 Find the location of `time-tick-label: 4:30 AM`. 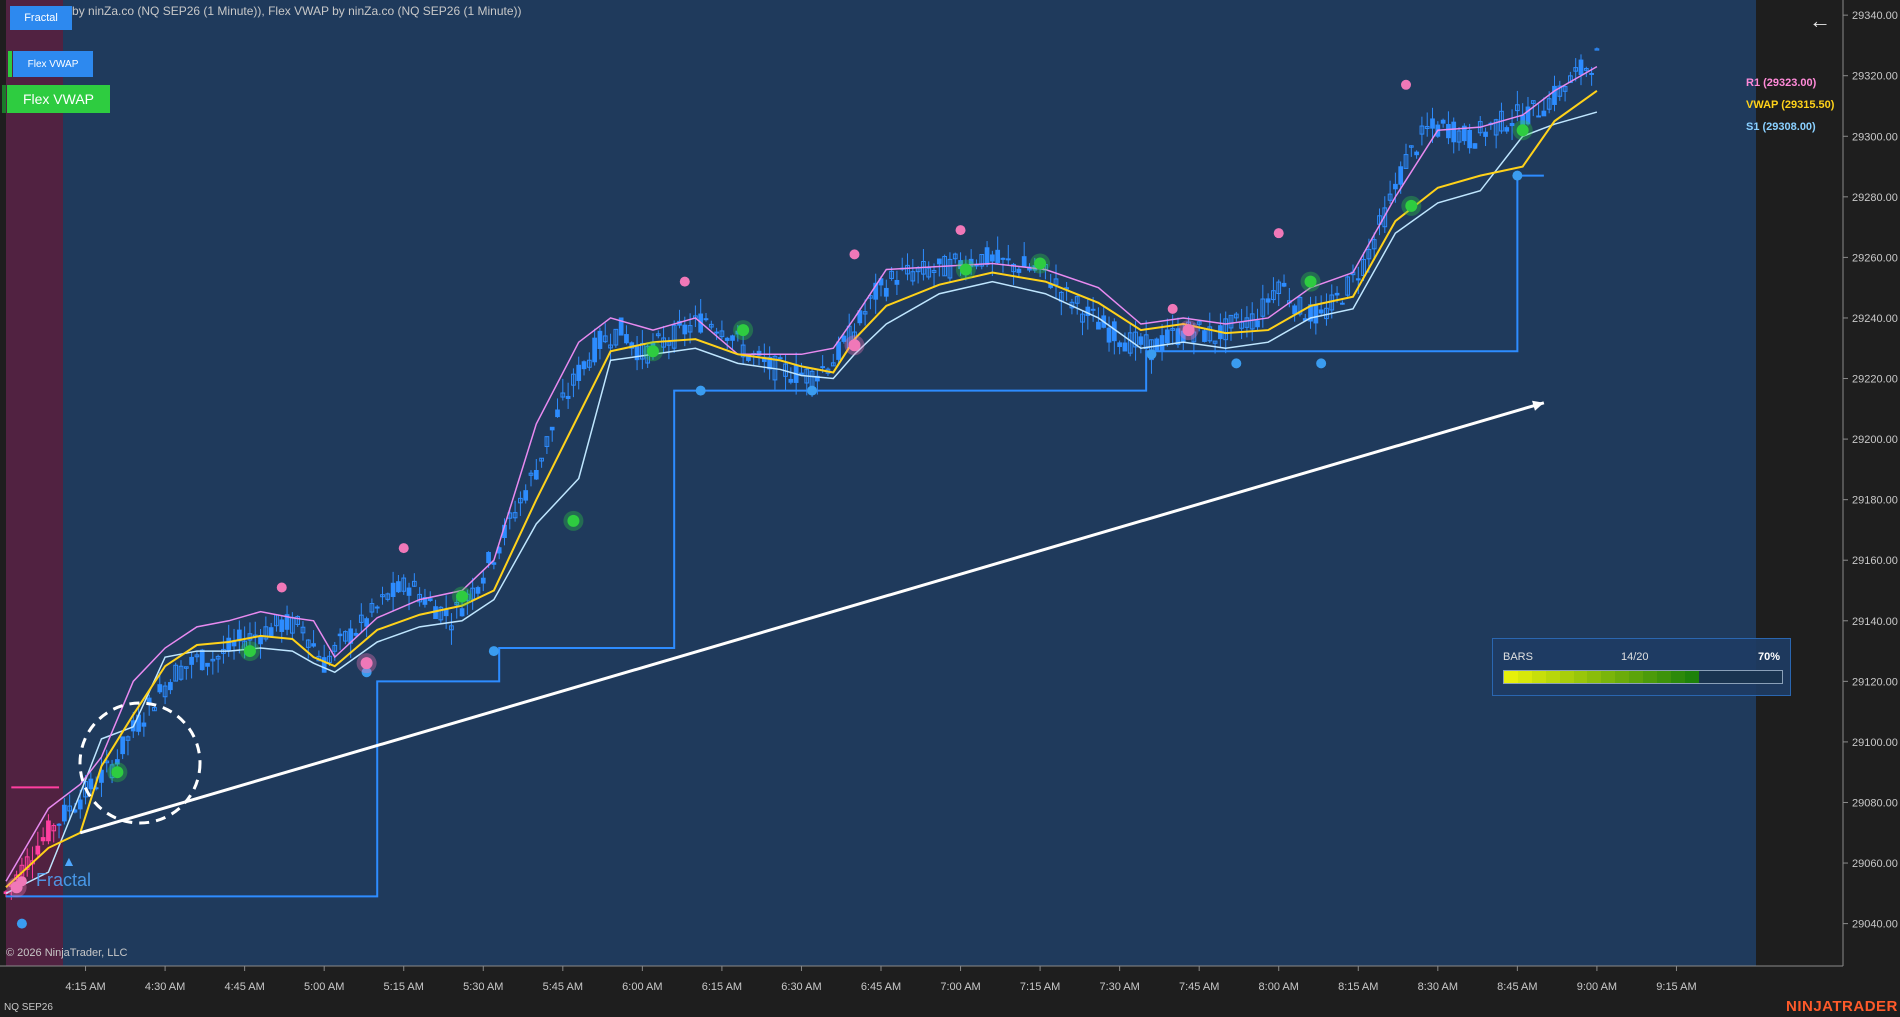

time-tick-label: 4:30 AM is located at coordinates (165, 987).